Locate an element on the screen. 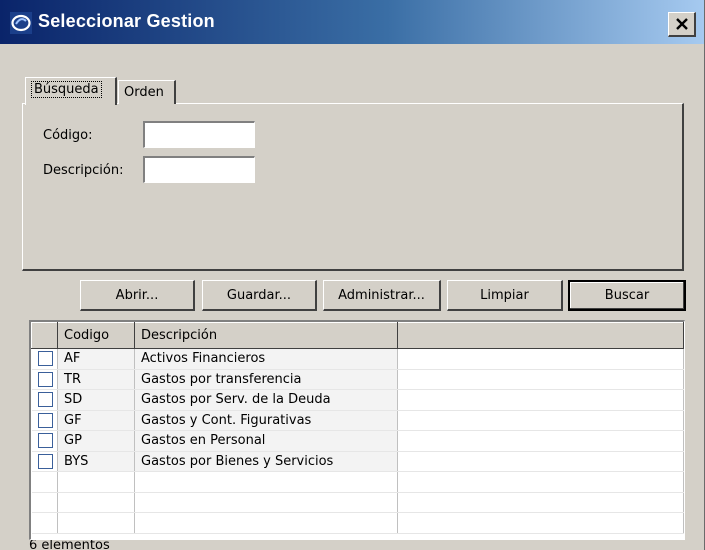  column-header-codigo: Codigo is located at coordinates (96, 335).